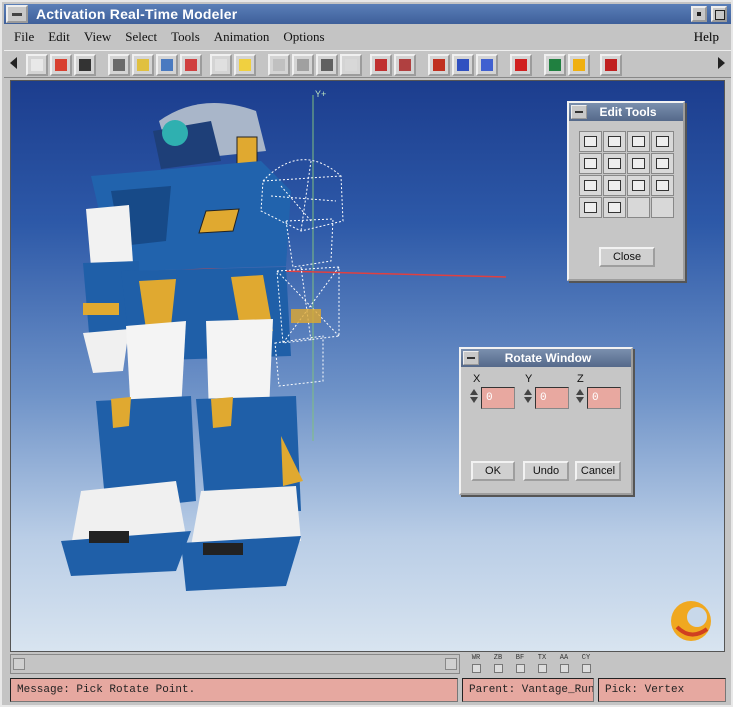  I want to click on ok-button: OK, so click(493, 471).